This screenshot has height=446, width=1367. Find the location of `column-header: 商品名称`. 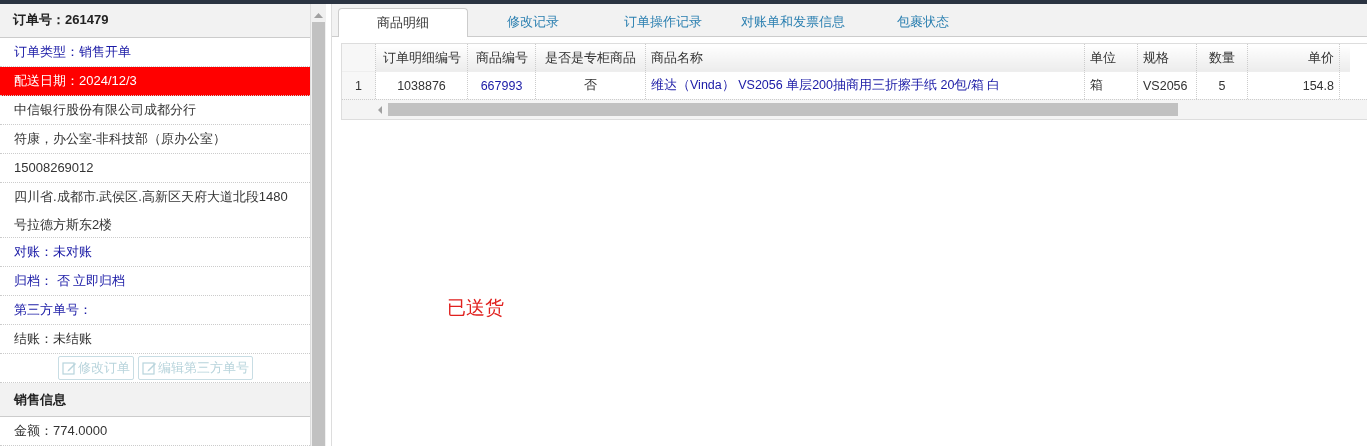

column-header: 商品名称 is located at coordinates (865, 58).